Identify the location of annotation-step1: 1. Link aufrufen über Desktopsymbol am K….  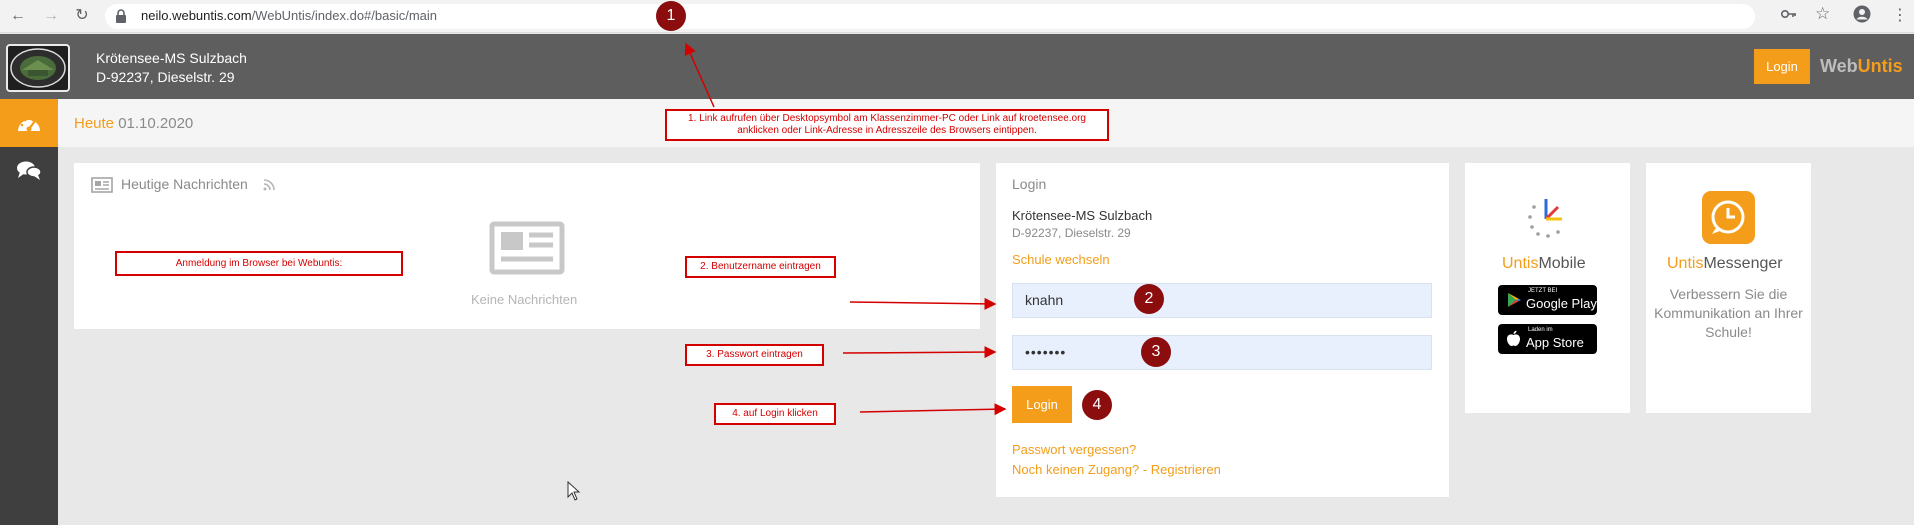
(887, 125).